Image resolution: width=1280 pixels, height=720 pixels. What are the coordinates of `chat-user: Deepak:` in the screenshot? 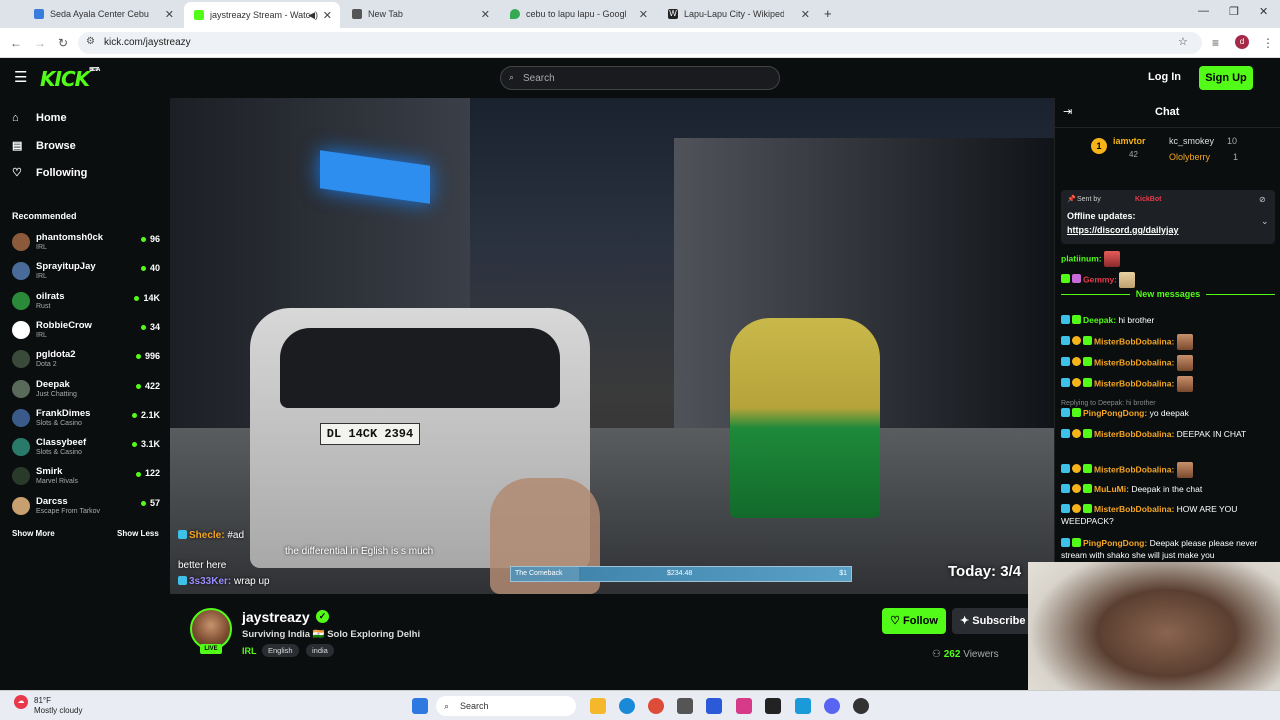 It's located at (1099, 320).